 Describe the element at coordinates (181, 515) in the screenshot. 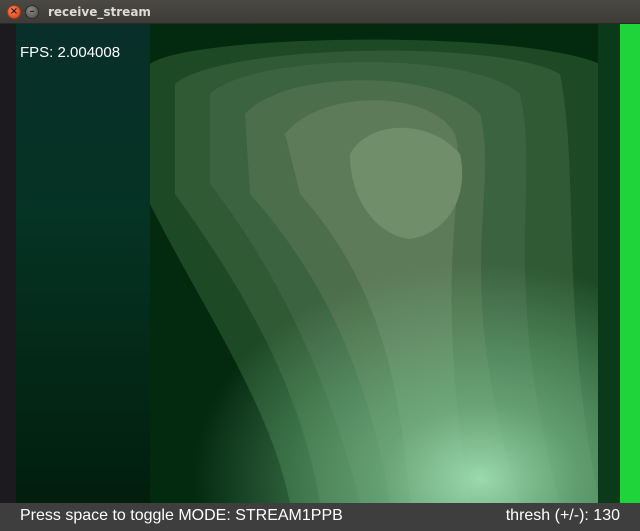

I see `mode-status-text: Press space to toggle MODE: STREAM1PPB` at that location.